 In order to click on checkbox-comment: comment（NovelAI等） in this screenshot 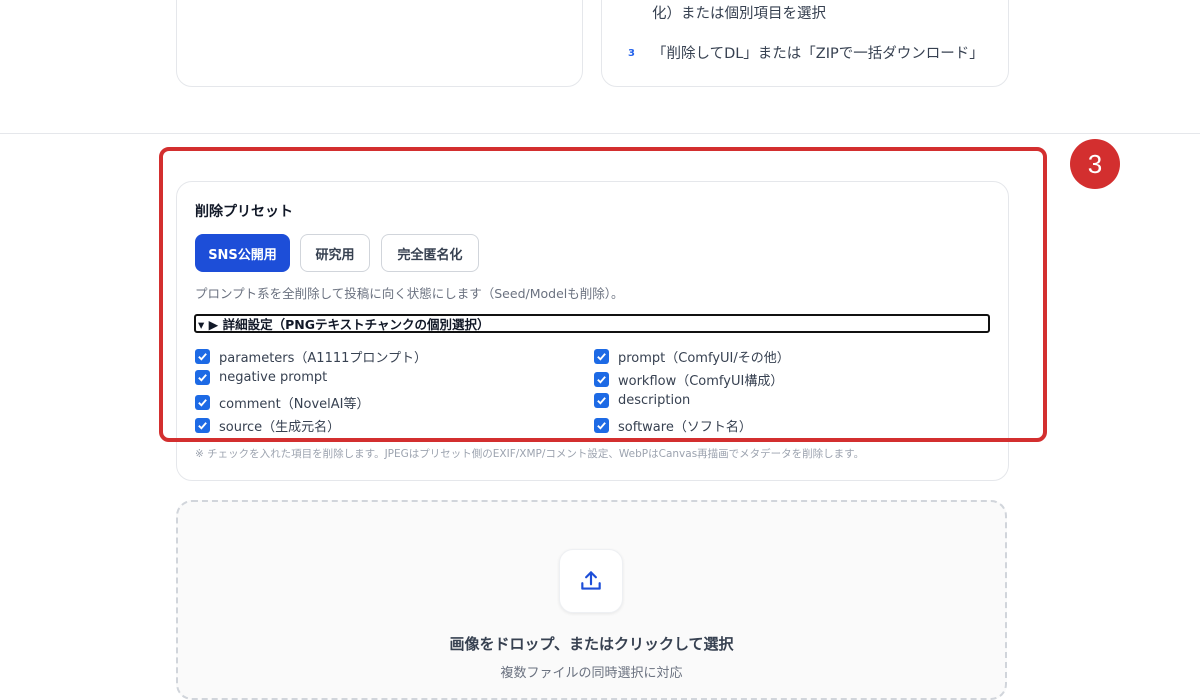, I will do `click(282, 402)`.